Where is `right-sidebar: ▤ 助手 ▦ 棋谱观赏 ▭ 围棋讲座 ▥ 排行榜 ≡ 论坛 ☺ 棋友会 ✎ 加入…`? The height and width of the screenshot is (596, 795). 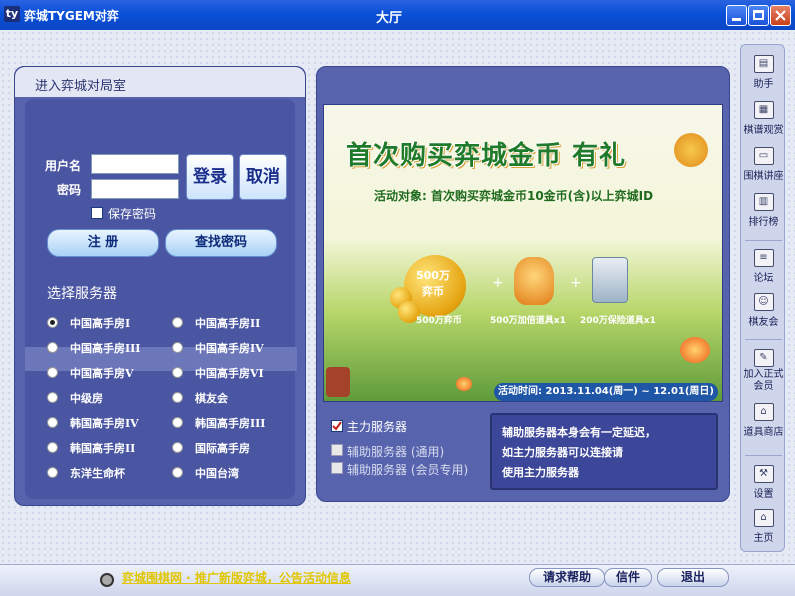 right-sidebar: ▤ 助手 ▦ 棋谱观赏 ▭ 围棋讲座 ▥ 排行榜 ≡ 论坛 ☺ 棋友会 ✎ 加入… is located at coordinates (762, 298).